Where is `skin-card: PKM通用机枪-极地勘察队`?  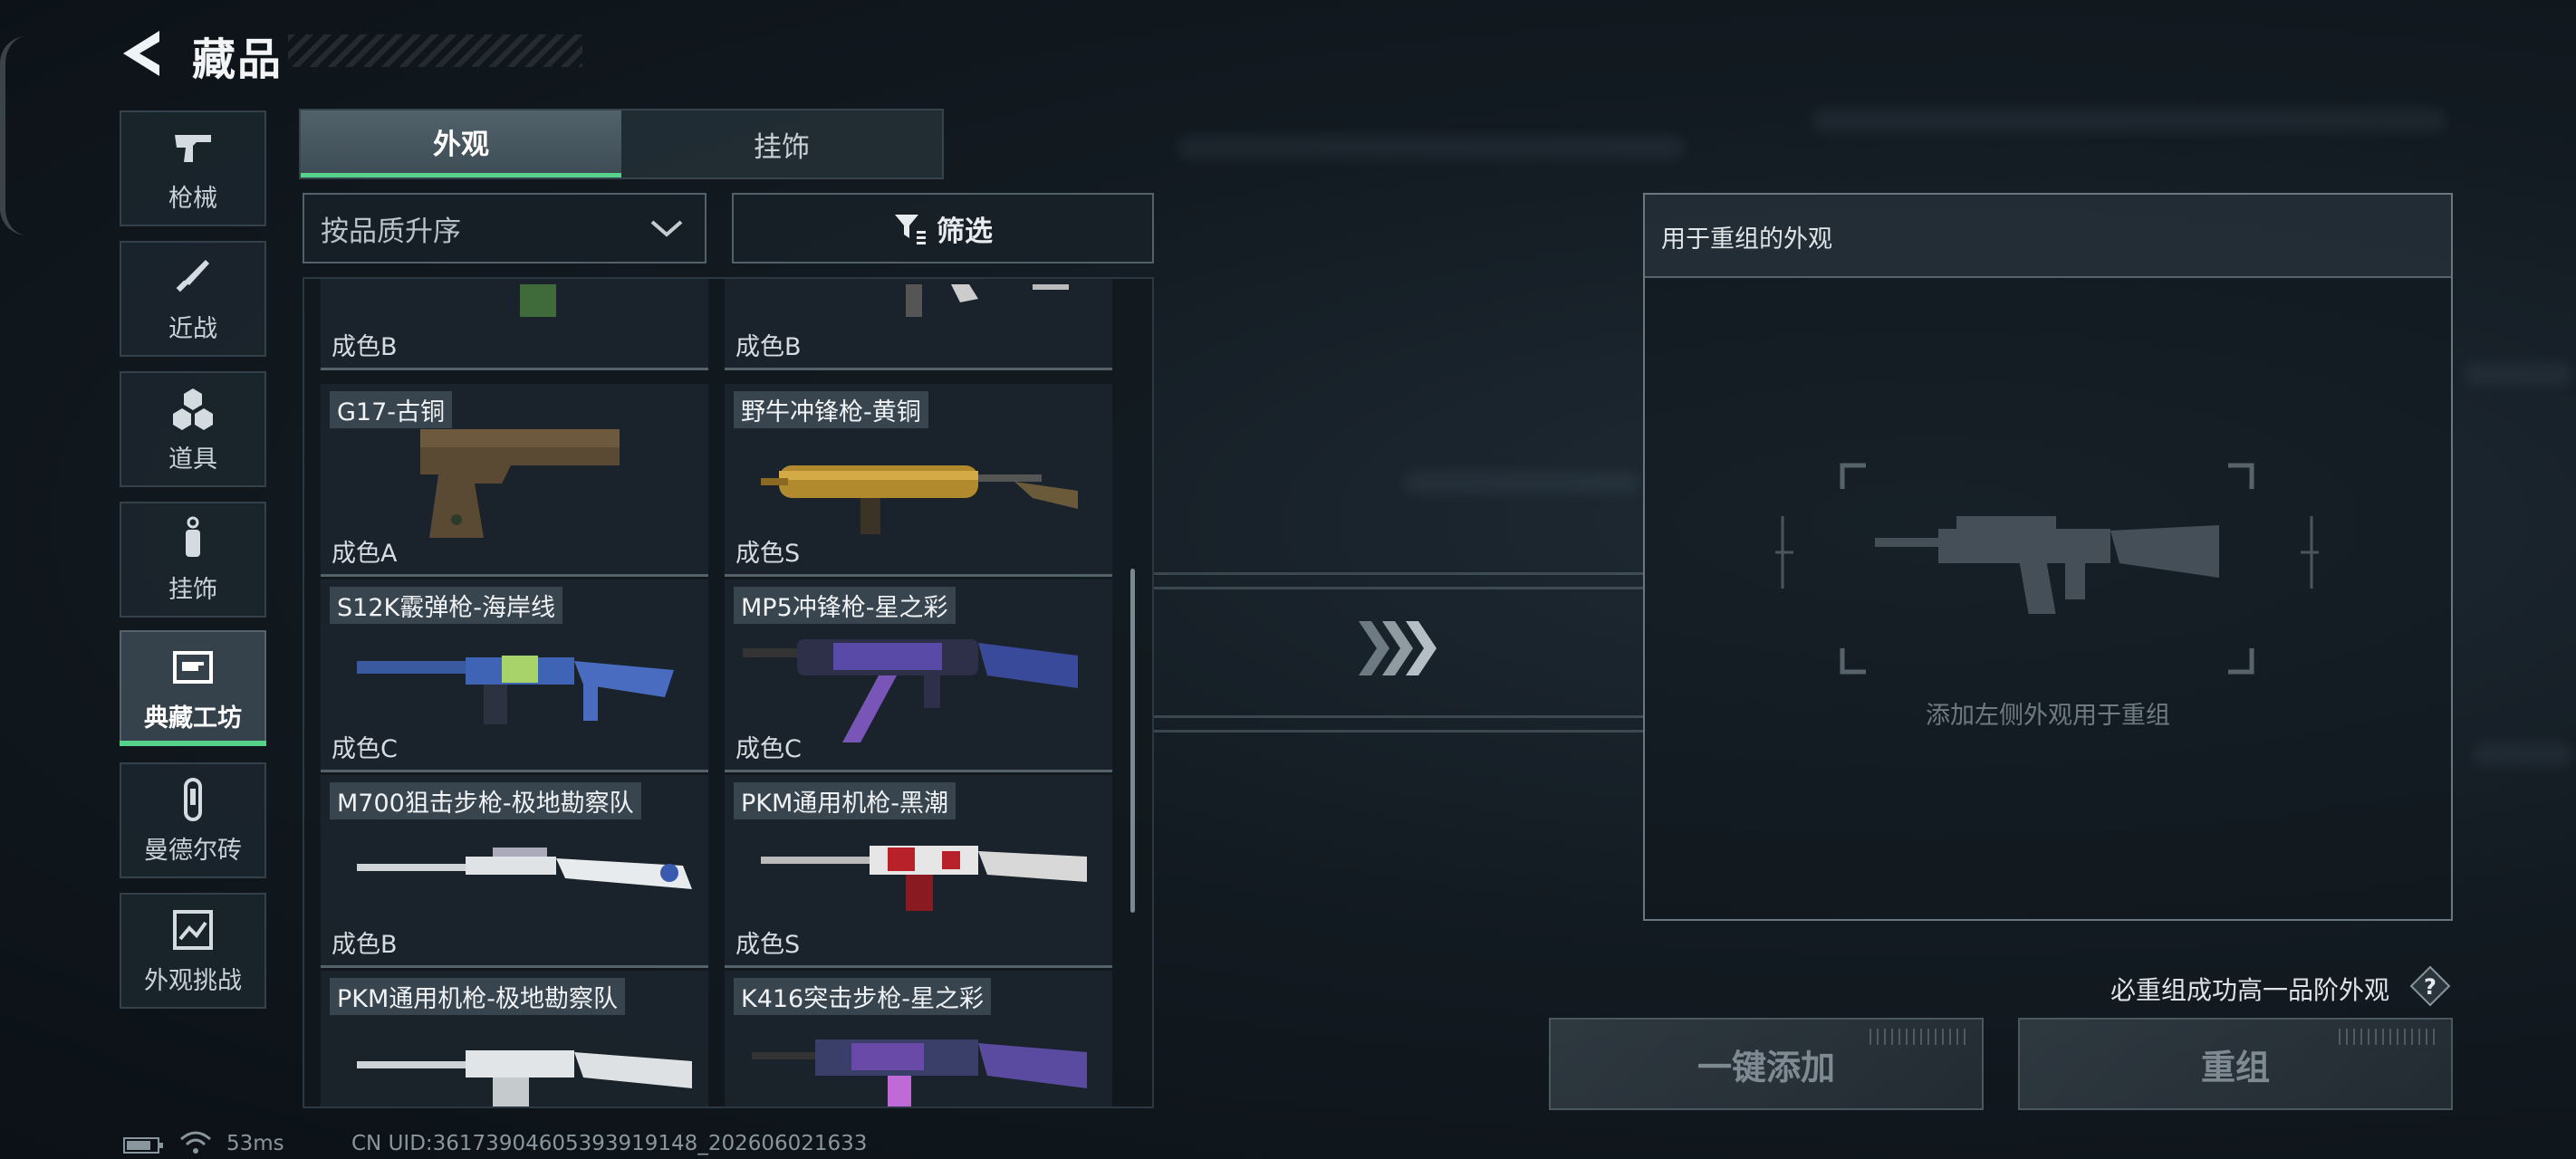 skin-card: PKM通用机枪-极地勘察队 is located at coordinates (514, 1038).